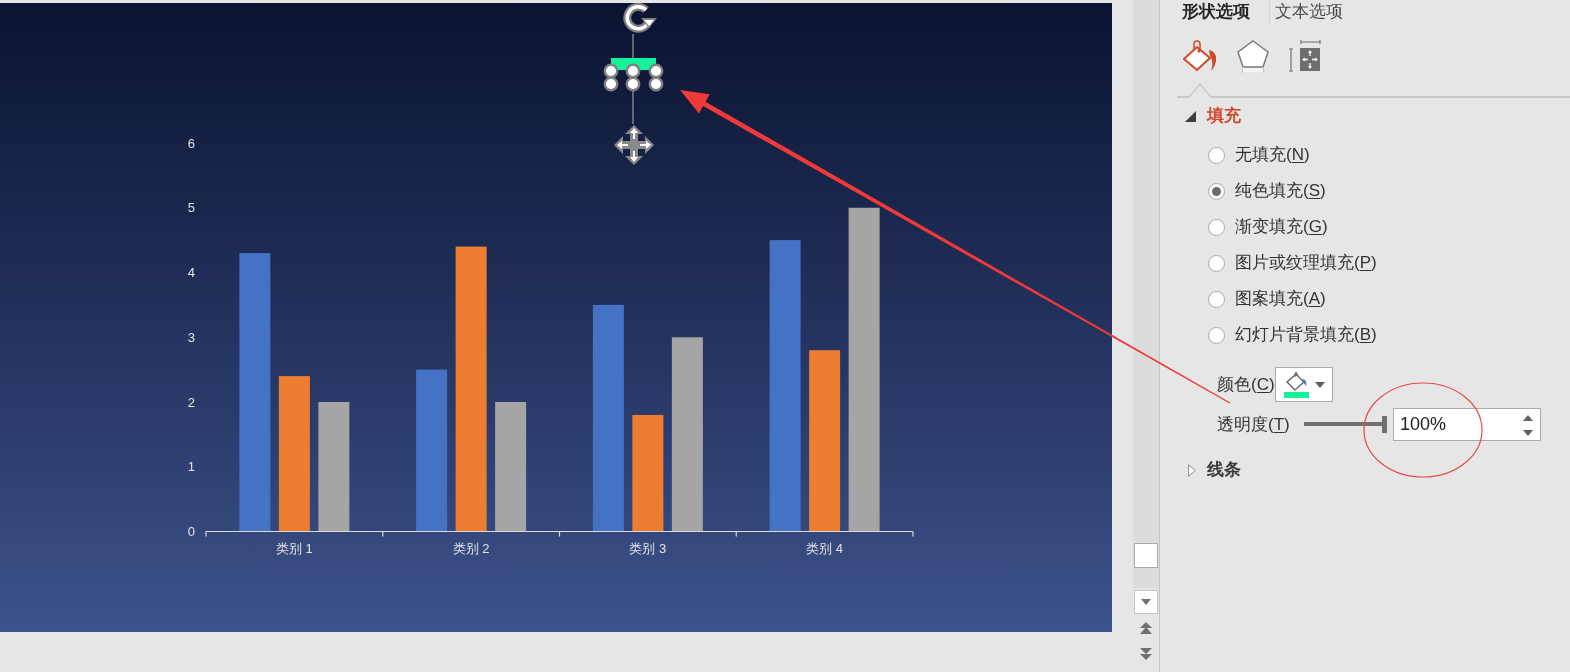 The height and width of the screenshot is (672, 1570). I want to click on double-caret-up-icon, so click(1146, 628).